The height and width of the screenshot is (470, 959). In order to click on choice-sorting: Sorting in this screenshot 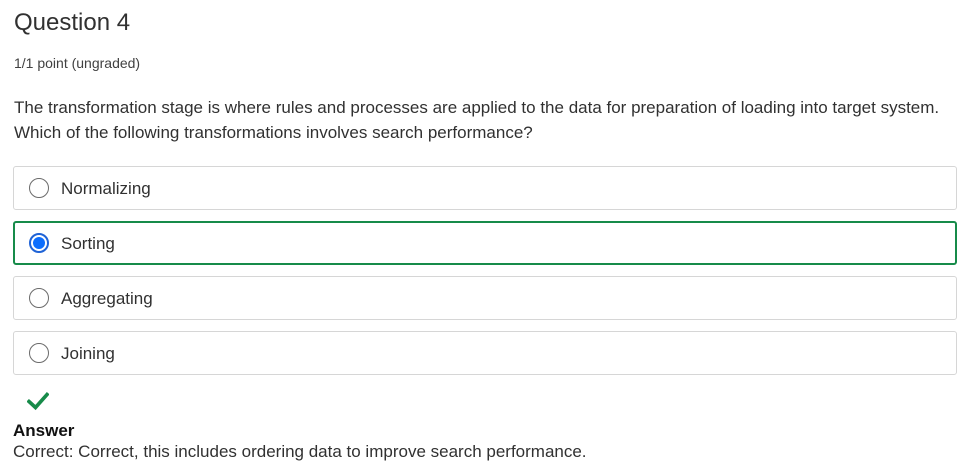, I will do `click(485, 243)`.